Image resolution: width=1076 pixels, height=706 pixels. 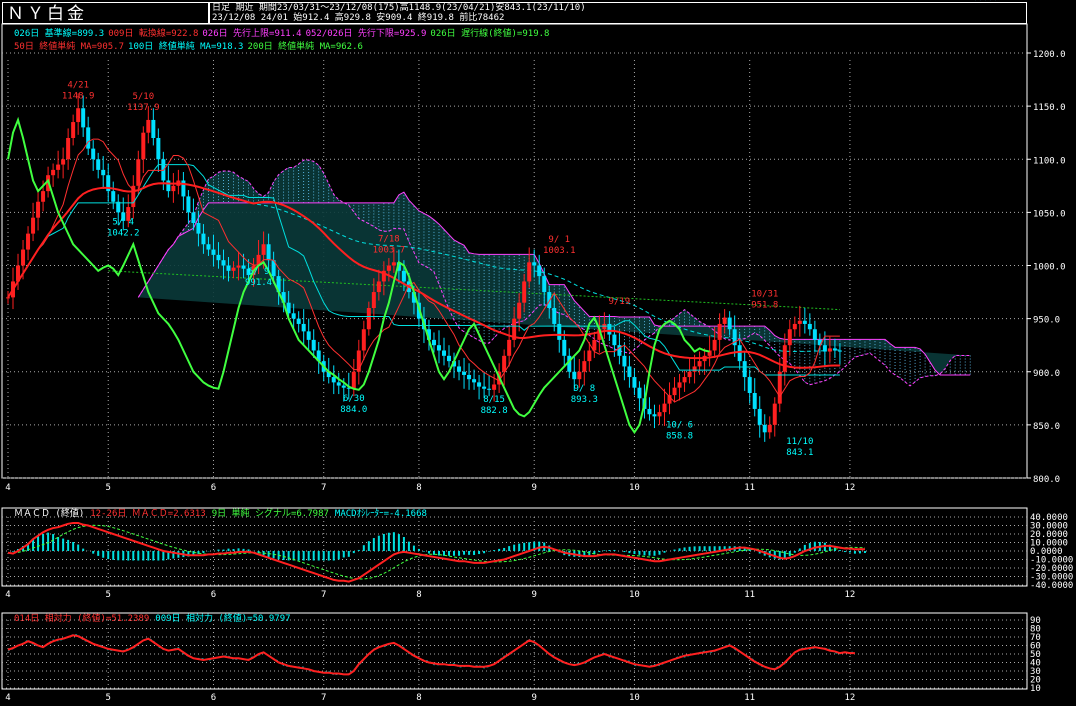 I want to click on annotation-value: 991.4, so click(x=258, y=283).